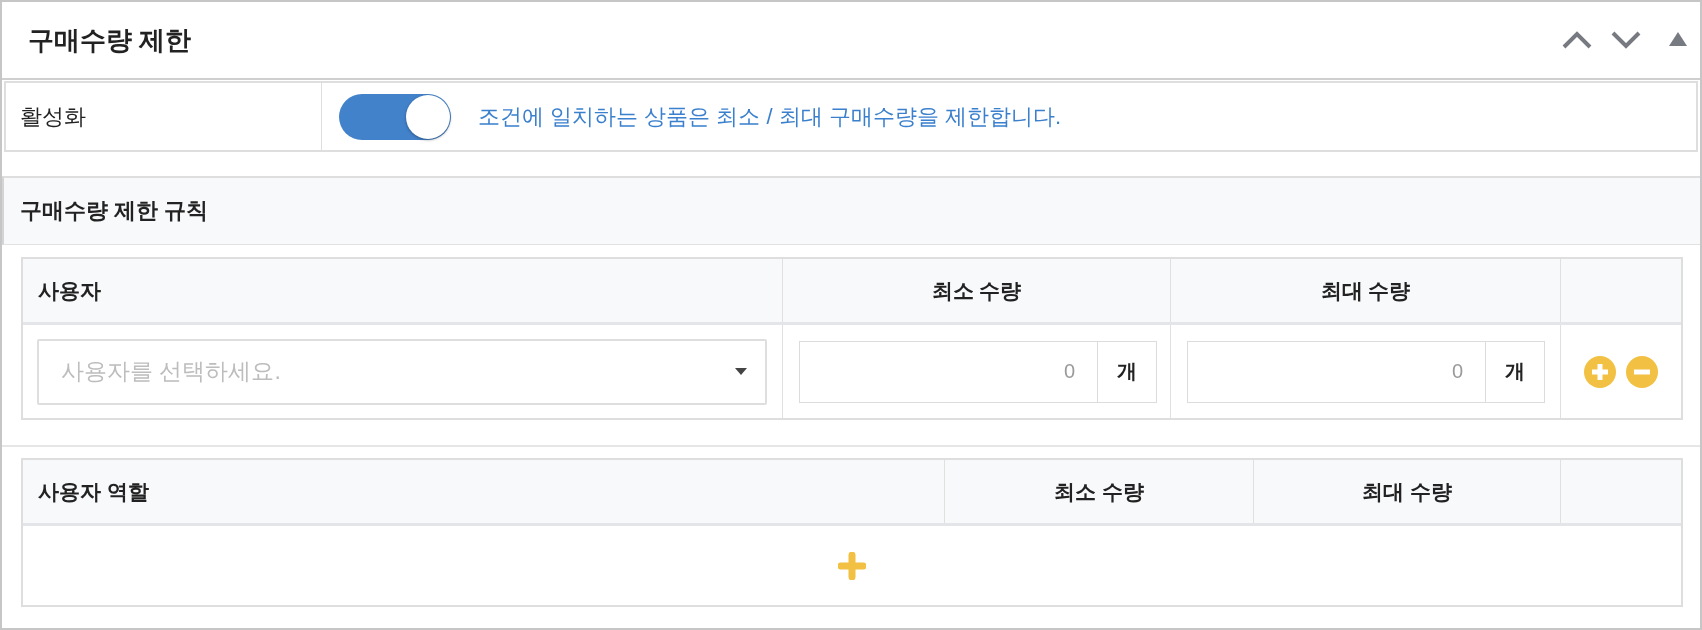 The height and width of the screenshot is (630, 1702). Describe the element at coordinates (741, 371) in the screenshot. I see `caret-icon` at that location.